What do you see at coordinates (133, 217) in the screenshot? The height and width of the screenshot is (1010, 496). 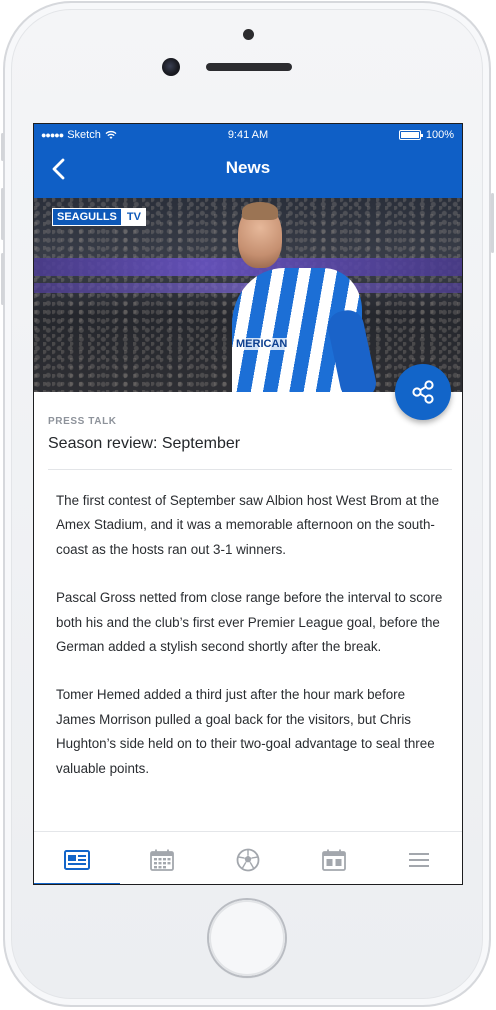 I see `seagulls-tv-badge-right: TV` at bounding box center [133, 217].